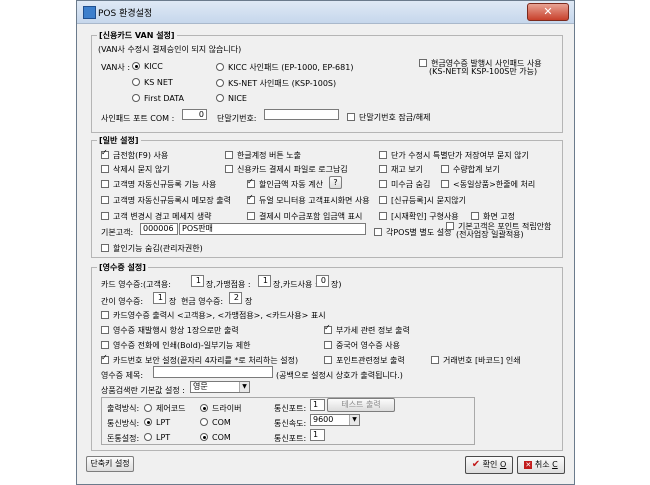  I want to click on terminal-lock-option: 단말기번호 잠금/해제, so click(388, 117).